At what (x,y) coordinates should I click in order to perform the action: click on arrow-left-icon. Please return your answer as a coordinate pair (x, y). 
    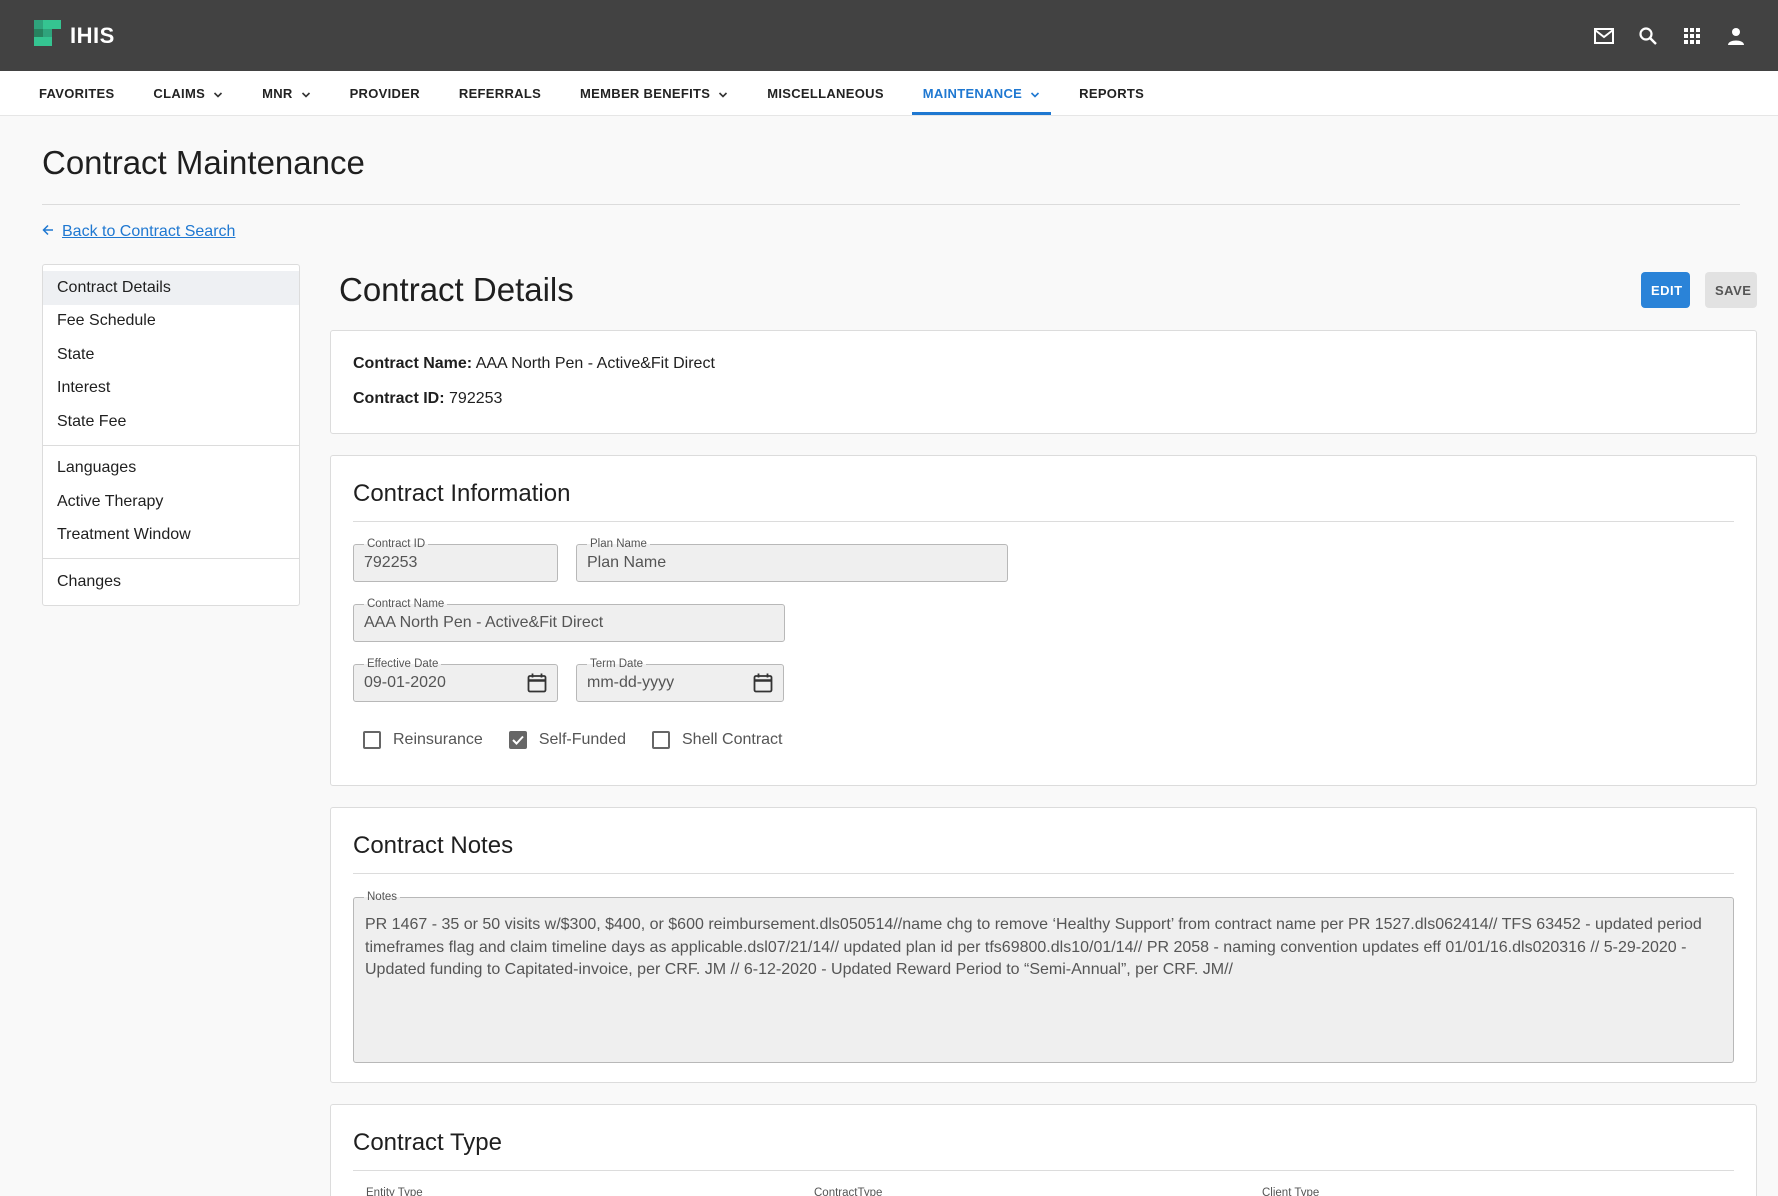
    Looking at the image, I should click on (48, 232).